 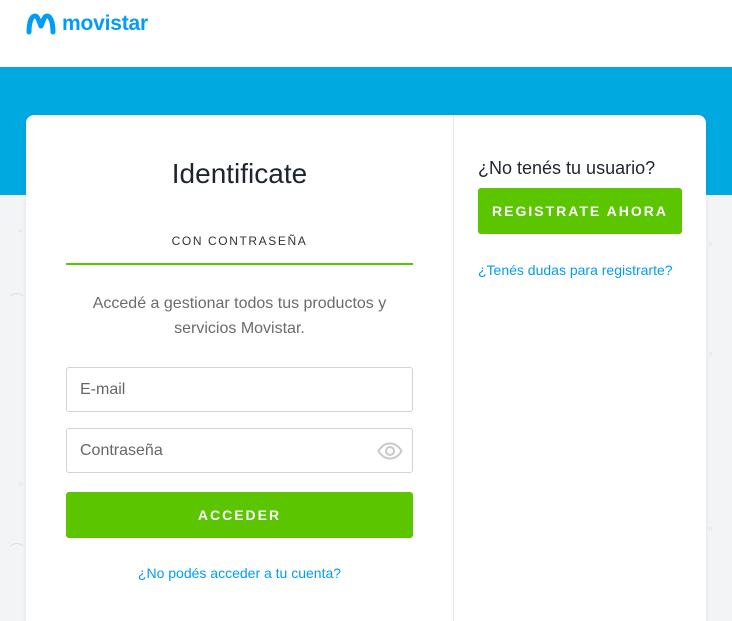 What do you see at coordinates (575, 270) in the screenshot?
I see `register-help-link: ¿Tenés dudas para registrarte?` at bounding box center [575, 270].